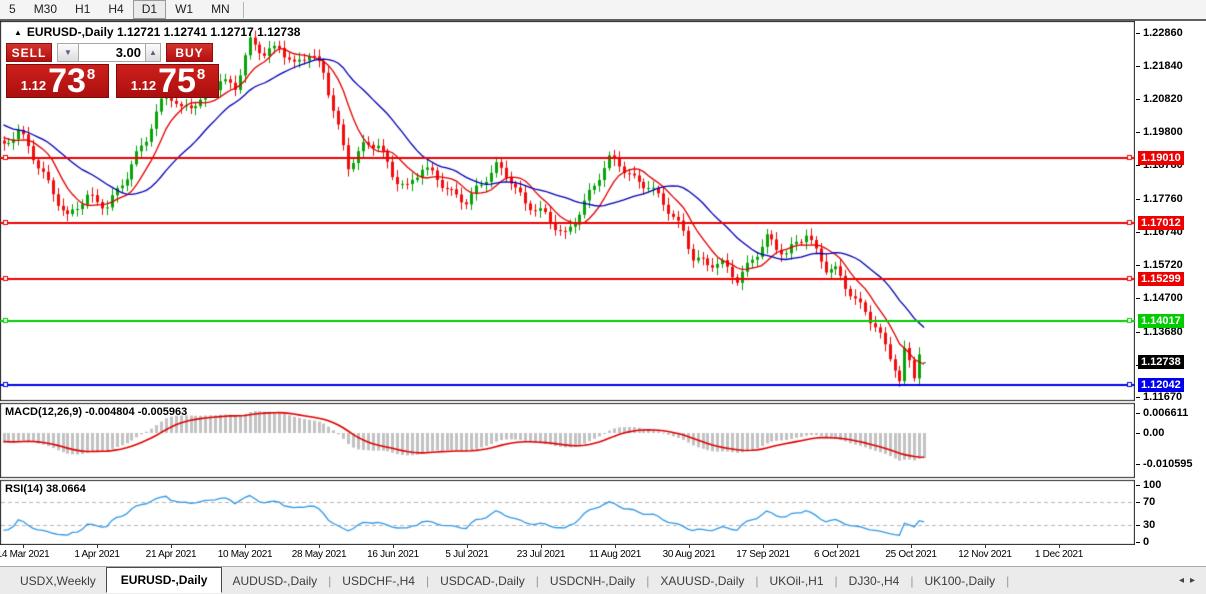 The width and height of the screenshot is (1206, 594). I want to click on timeframe-button-h1: H1, so click(82, 9).